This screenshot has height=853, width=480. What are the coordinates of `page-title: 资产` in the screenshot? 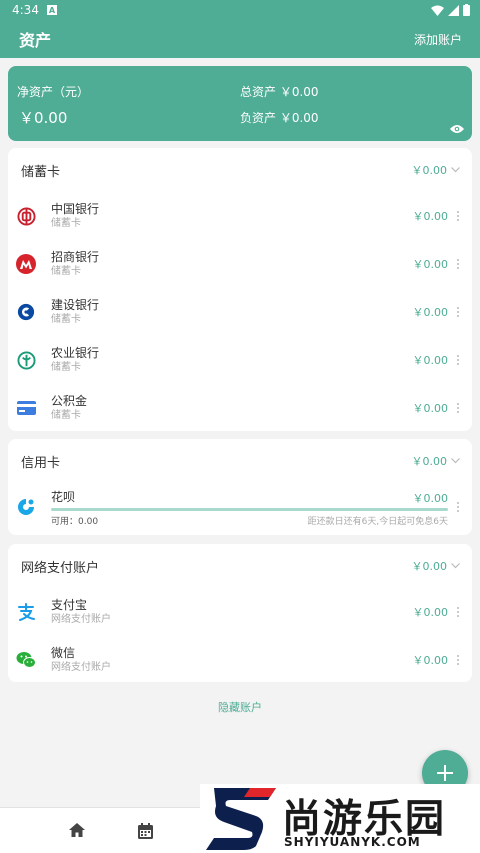 It's located at (35, 40).